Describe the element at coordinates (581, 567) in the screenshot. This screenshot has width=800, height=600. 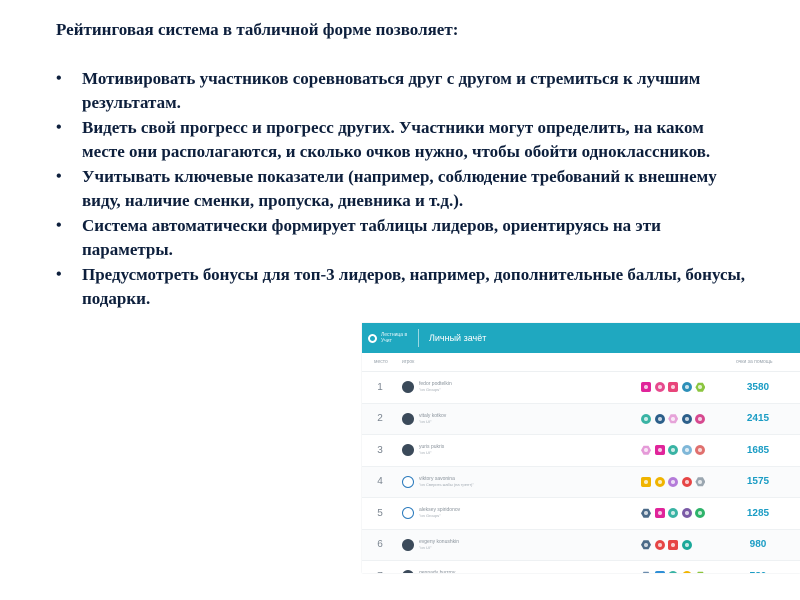
I see `table-row: 7gennady burrrny"on Groups"780` at that location.